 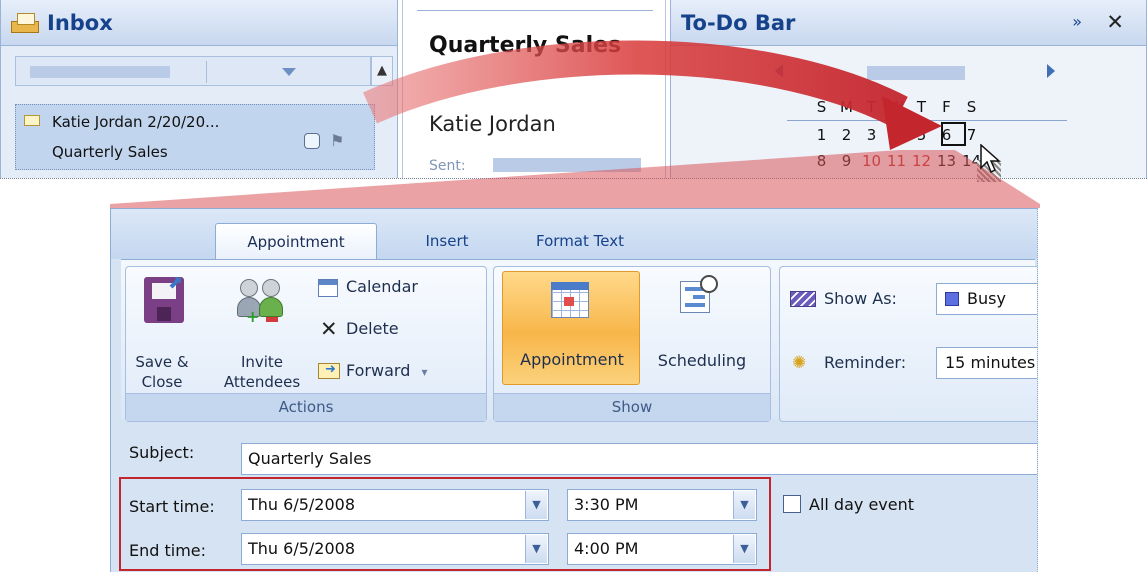 What do you see at coordinates (199, 23) in the screenshot?
I see `inbox-header: Inbox` at bounding box center [199, 23].